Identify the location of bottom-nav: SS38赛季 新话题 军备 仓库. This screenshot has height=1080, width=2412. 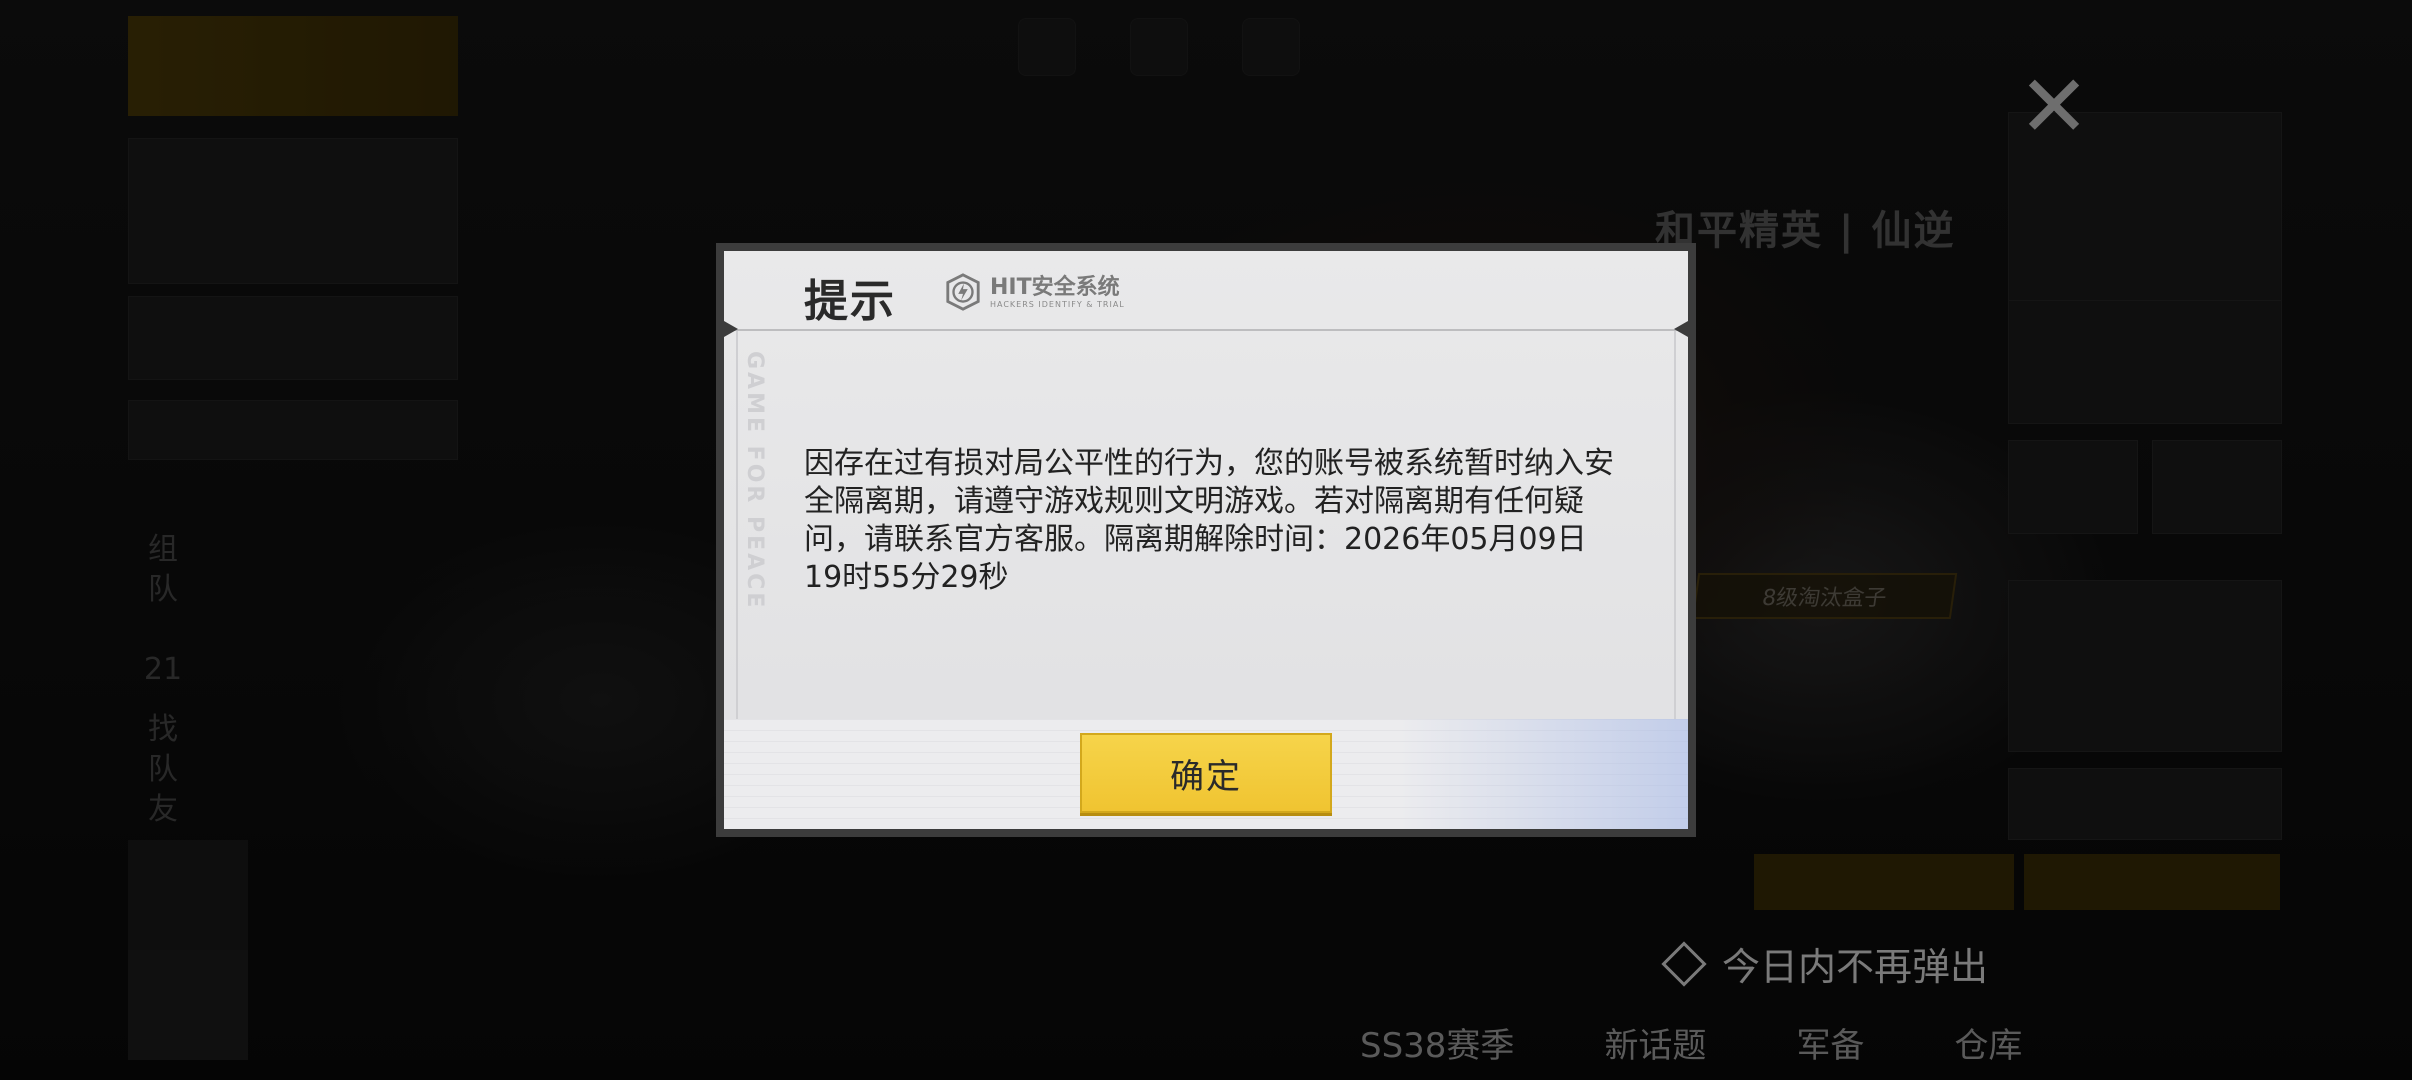
(1736, 1042).